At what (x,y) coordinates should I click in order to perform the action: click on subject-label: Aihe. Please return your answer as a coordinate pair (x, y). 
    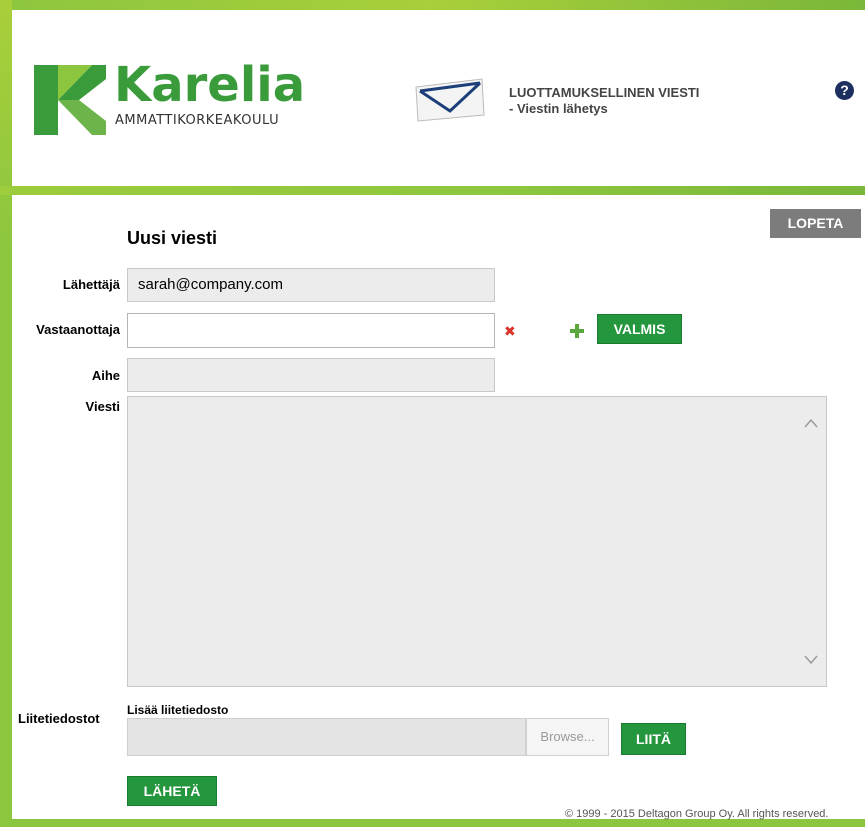
    Looking at the image, I should click on (105, 375).